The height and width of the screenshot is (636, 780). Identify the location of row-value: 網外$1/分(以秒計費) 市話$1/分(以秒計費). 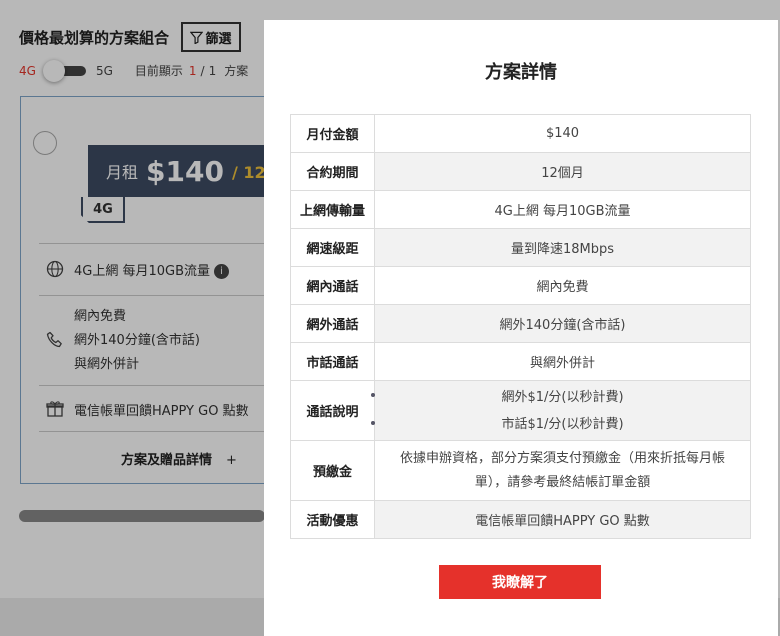
(562, 410).